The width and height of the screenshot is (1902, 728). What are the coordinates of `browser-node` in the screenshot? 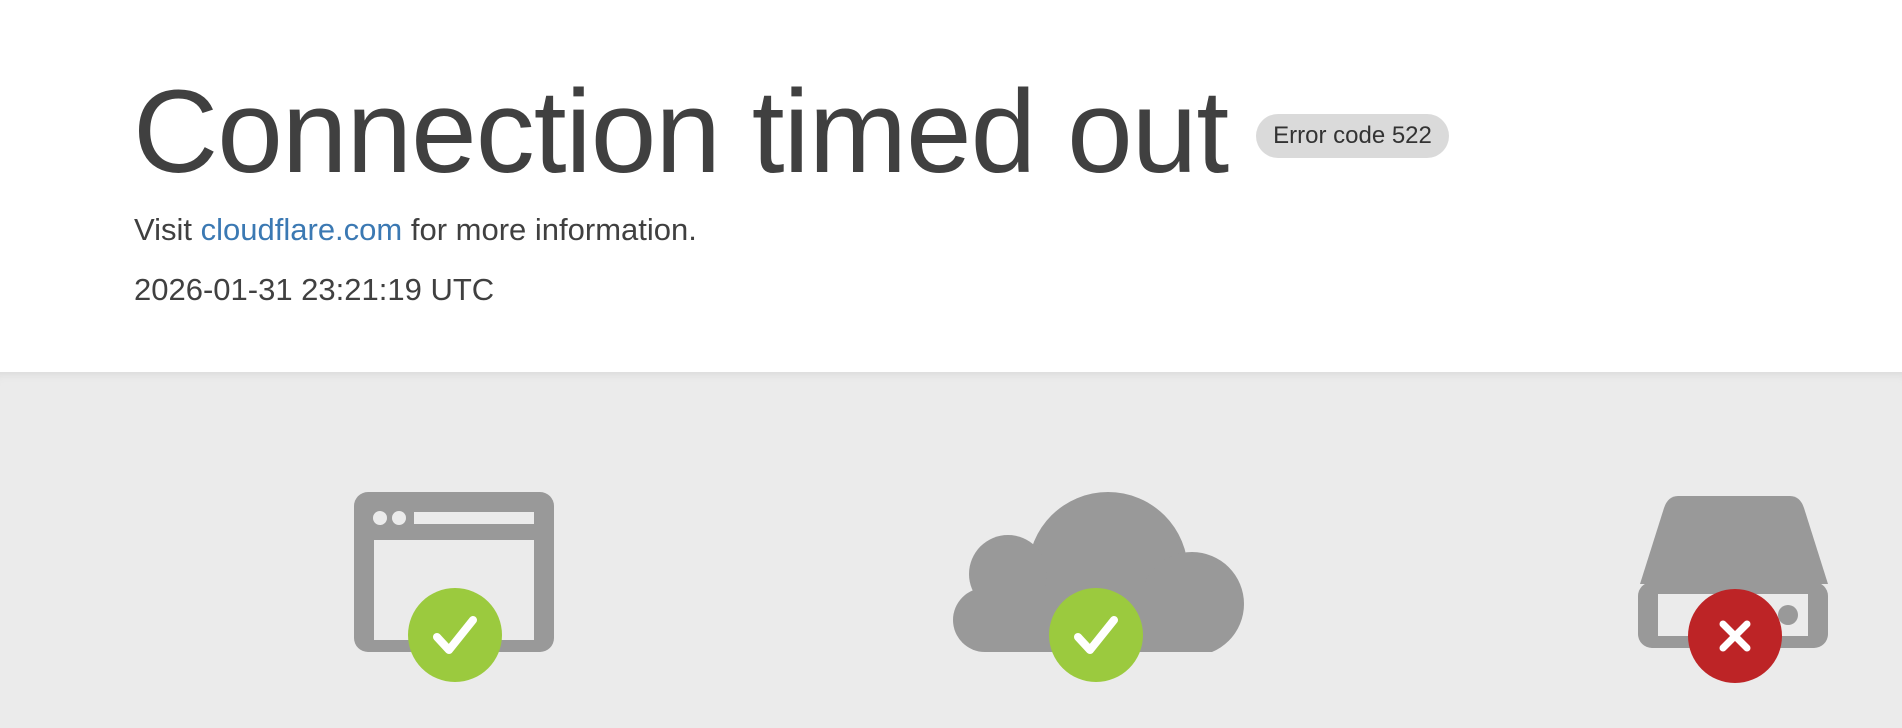 It's located at (455, 592).